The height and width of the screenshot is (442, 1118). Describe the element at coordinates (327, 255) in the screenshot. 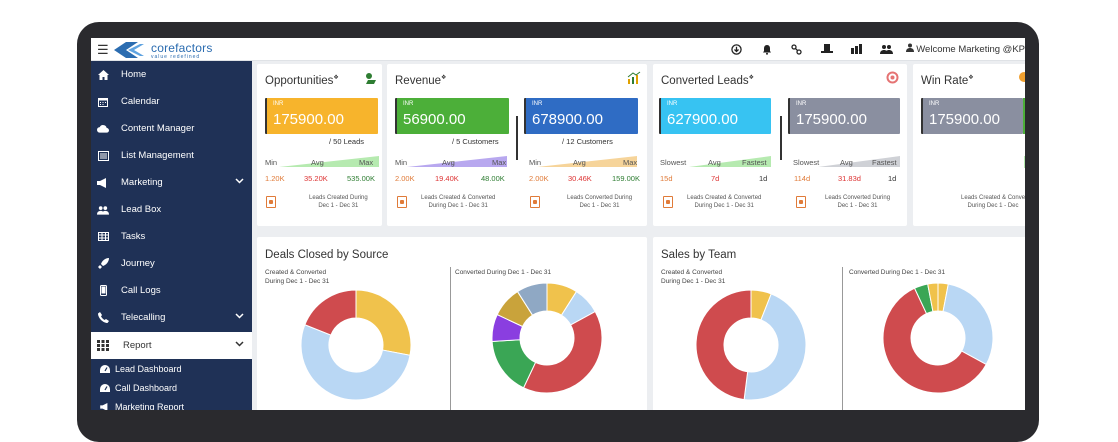

I see `deals-by-source-title: Deals Closed by Source` at that location.